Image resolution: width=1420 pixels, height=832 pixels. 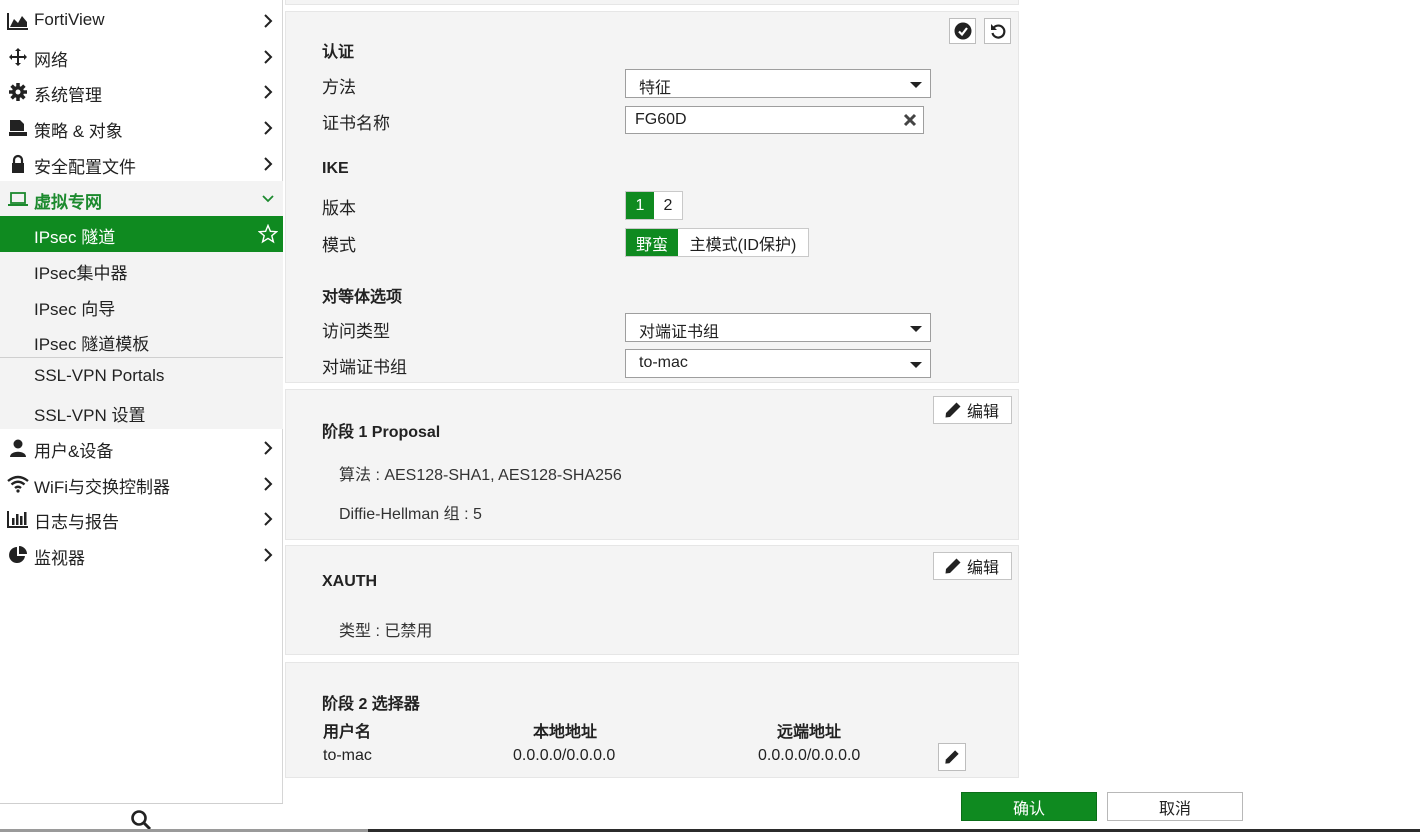 I want to click on column-header-username: 用户名, so click(x=347, y=732).